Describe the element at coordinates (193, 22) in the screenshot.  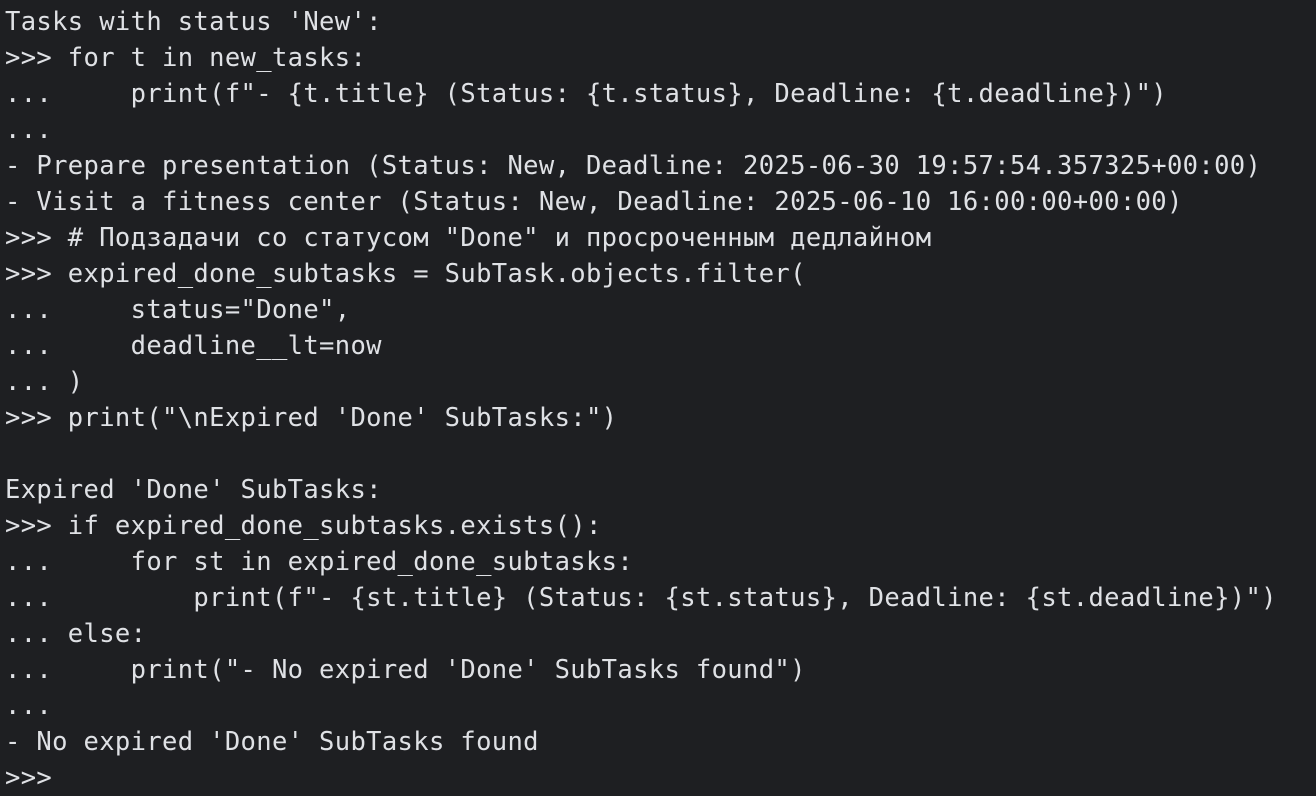
I see `output-line: Tasks with status 'New':` at that location.